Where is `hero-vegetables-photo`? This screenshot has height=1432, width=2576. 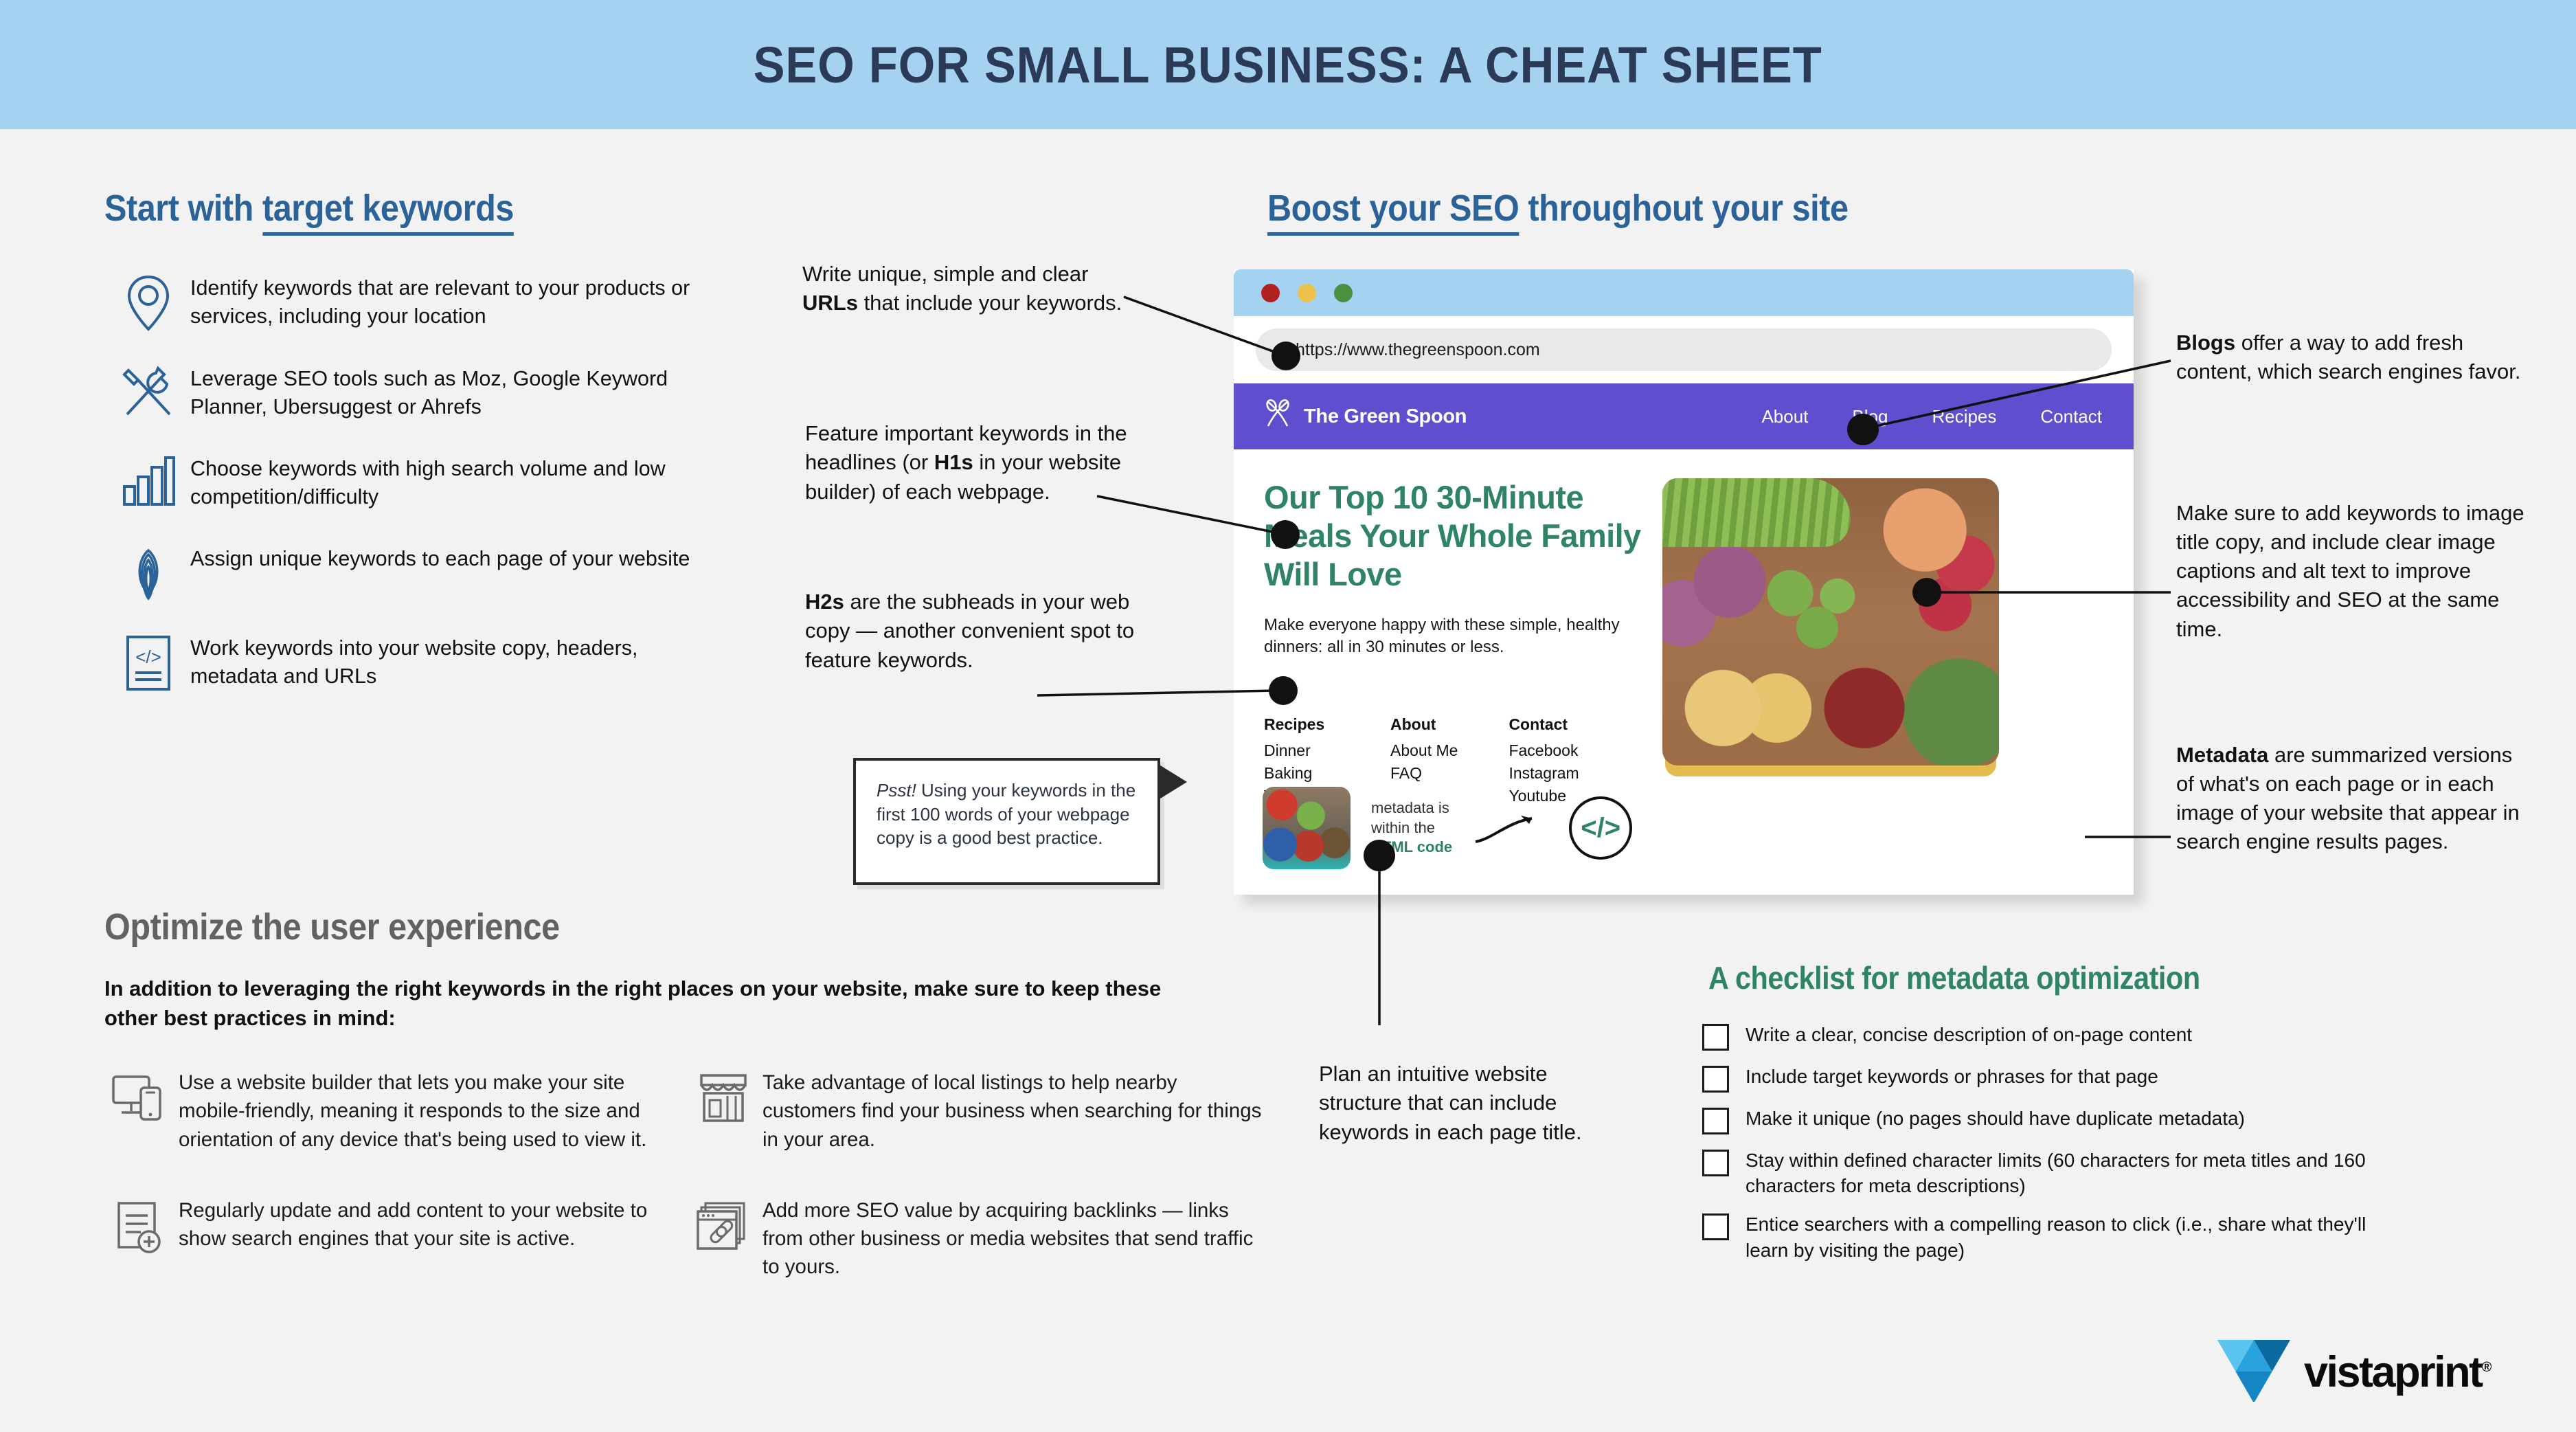 hero-vegetables-photo is located at coordinates (1830, 621).